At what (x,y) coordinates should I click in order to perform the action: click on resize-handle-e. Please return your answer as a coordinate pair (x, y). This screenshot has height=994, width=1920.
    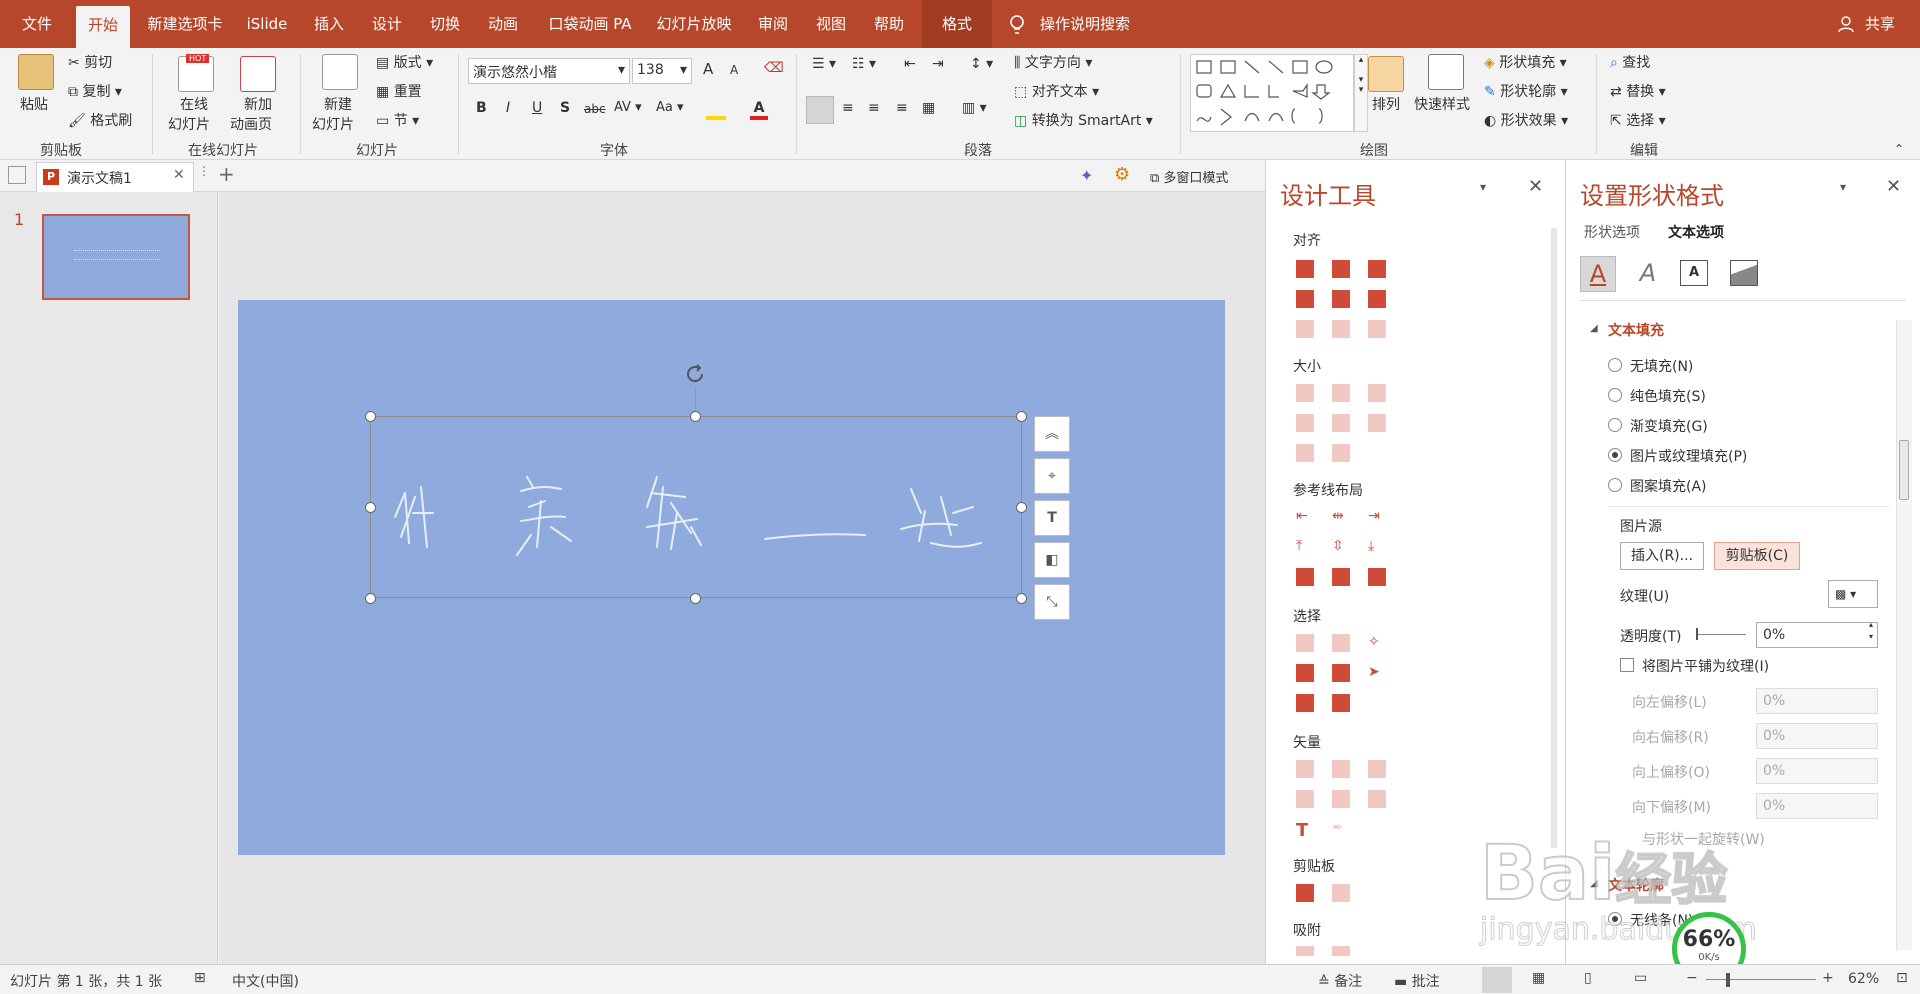
    Looking at the image, I should click on (1021, 507).